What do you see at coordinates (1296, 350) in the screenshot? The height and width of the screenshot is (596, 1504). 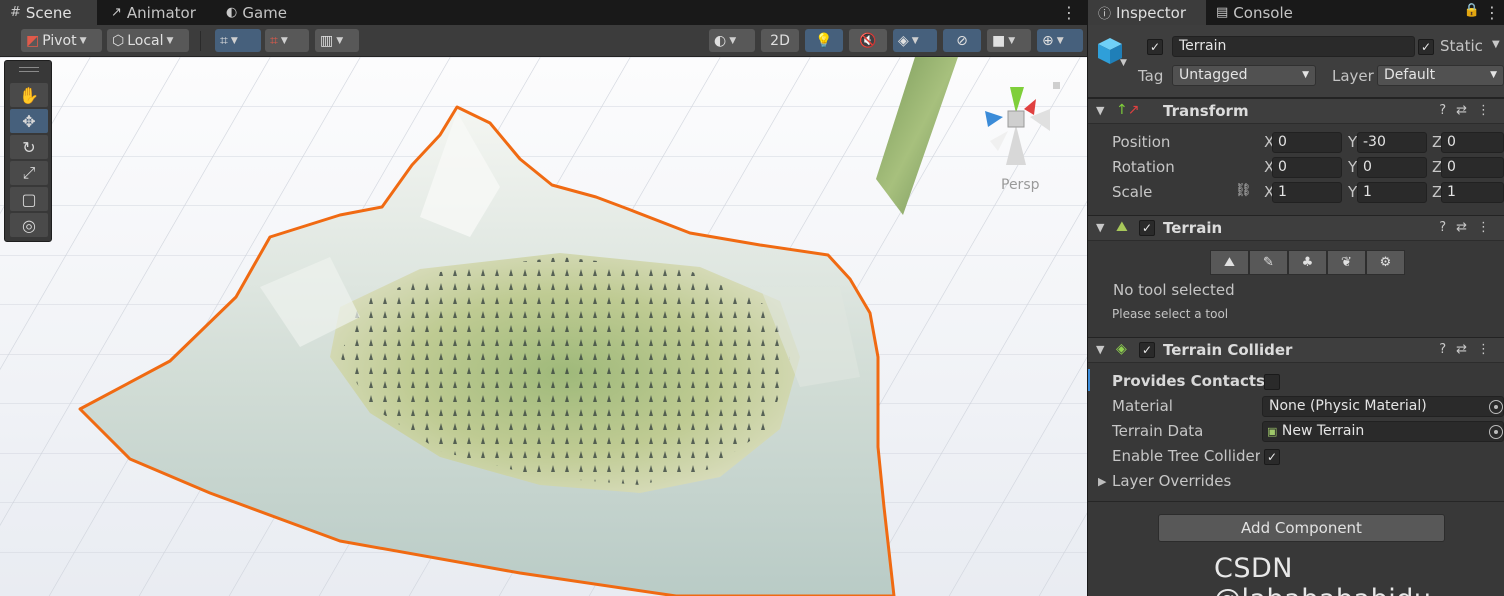 I see `terrain-collider-header: ▼ ◈ ✓ Terrain Collider ?⇄⋮` at bounding box center [1296, 350].